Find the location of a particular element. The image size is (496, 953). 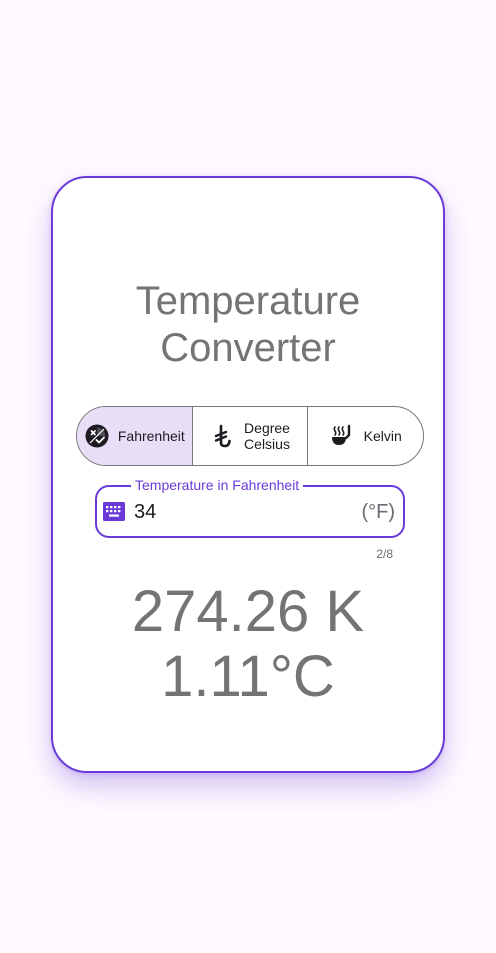

segment-fahrenheit: Fahrenheit is located at coordinates (134, 436).